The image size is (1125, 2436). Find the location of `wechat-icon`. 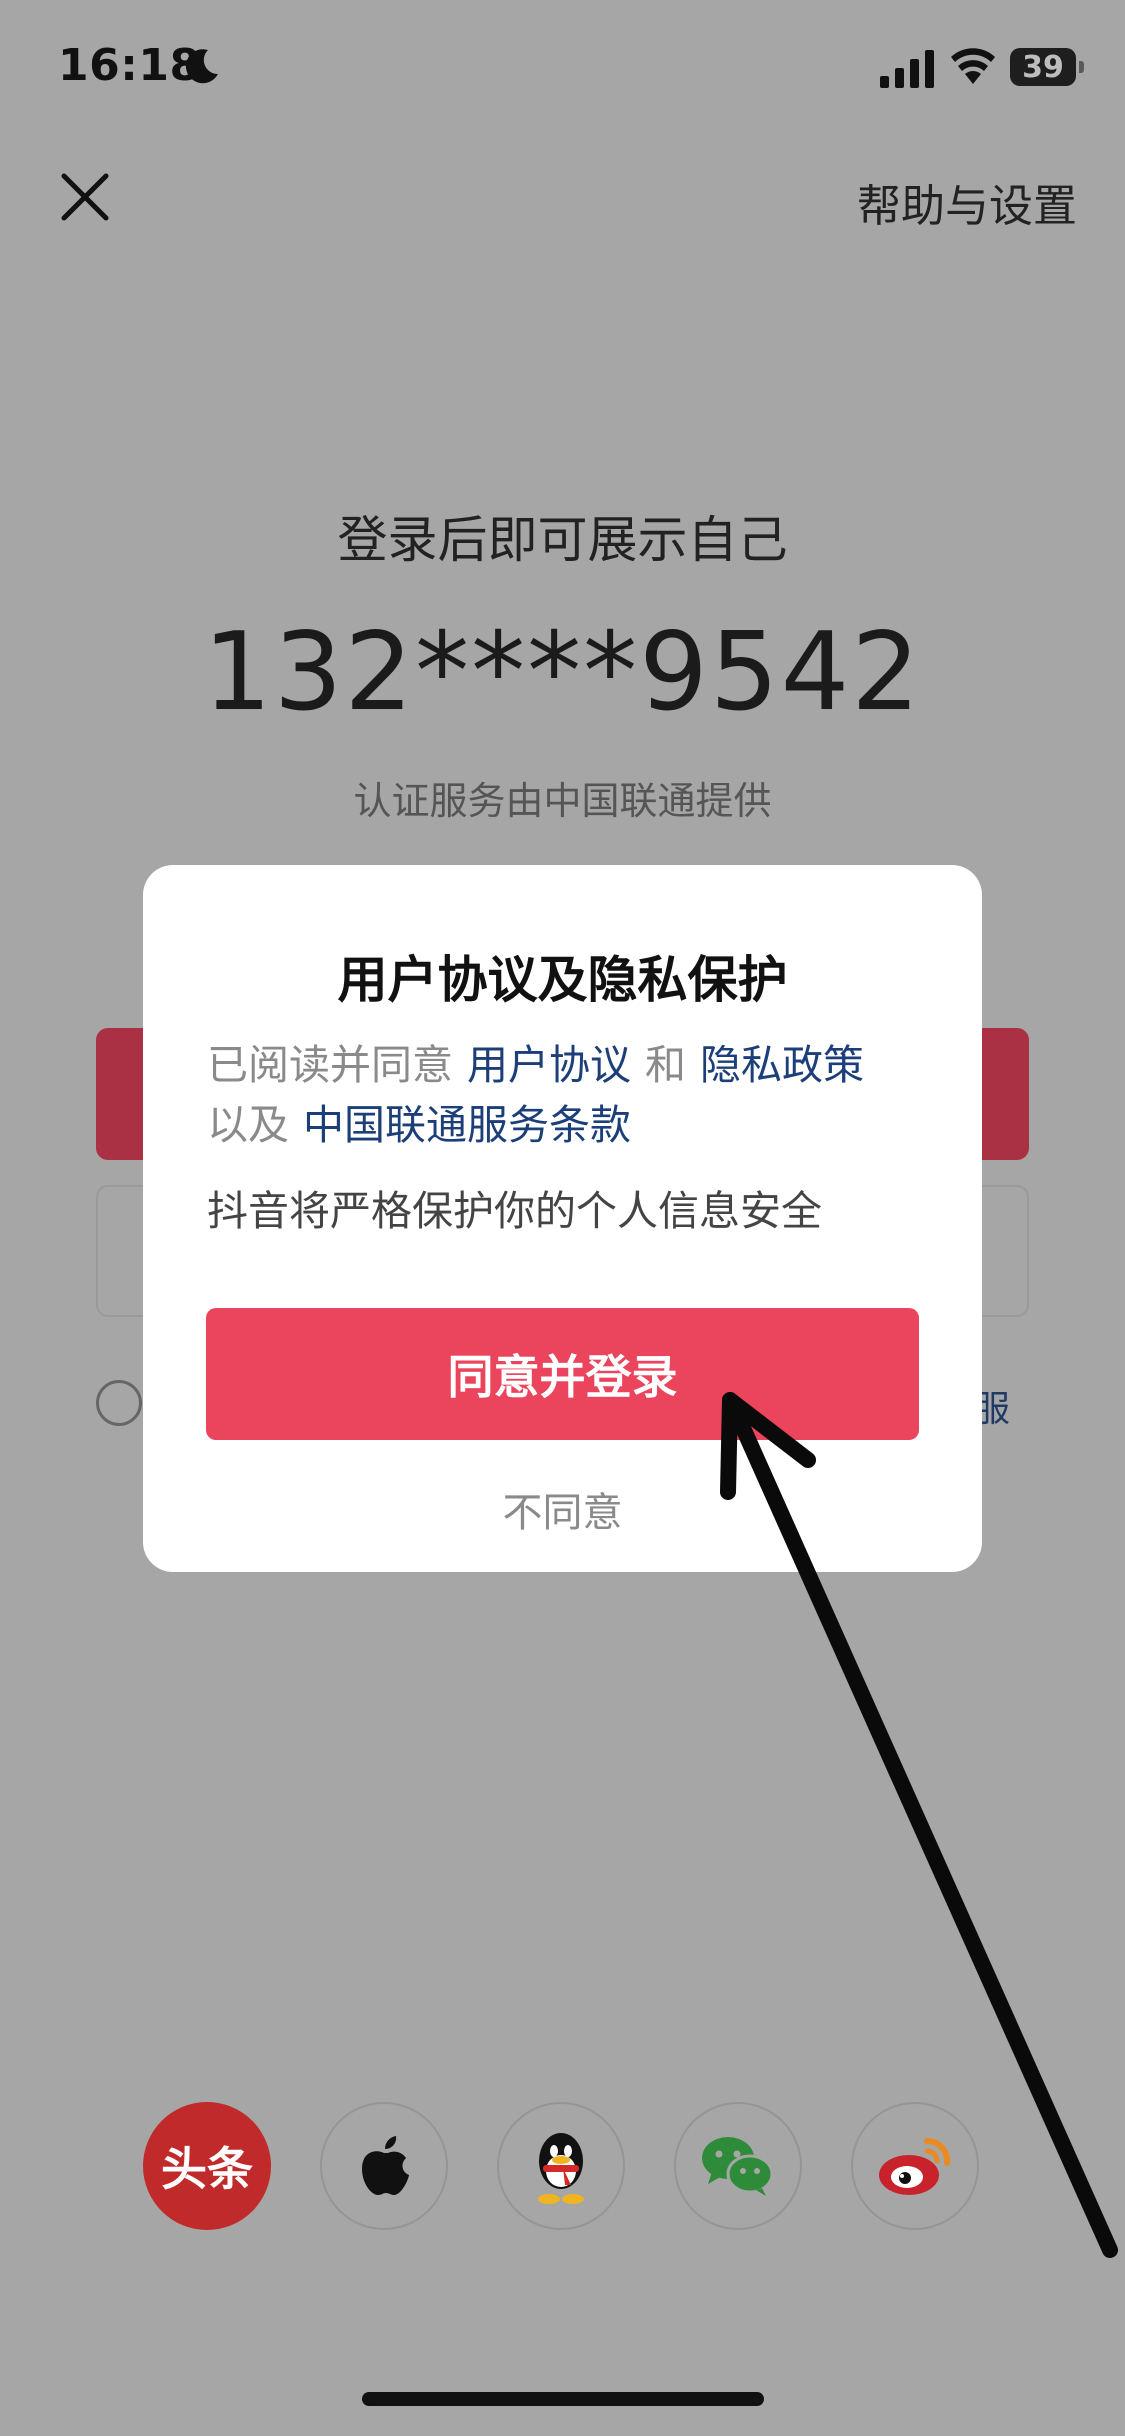

wechat-icon is located at coordinates (738, 2166).